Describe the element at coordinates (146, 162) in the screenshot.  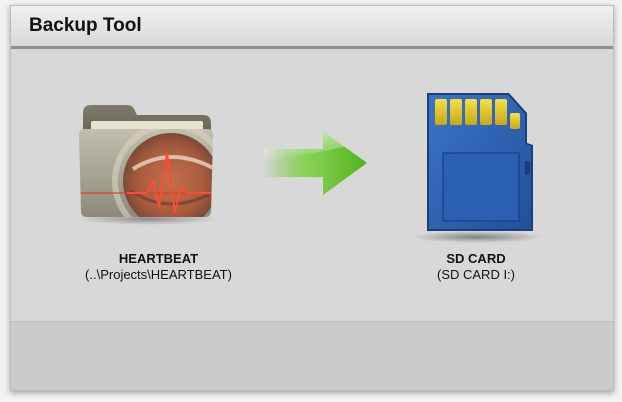
I see `folder-heartbeat-icon` at that location.